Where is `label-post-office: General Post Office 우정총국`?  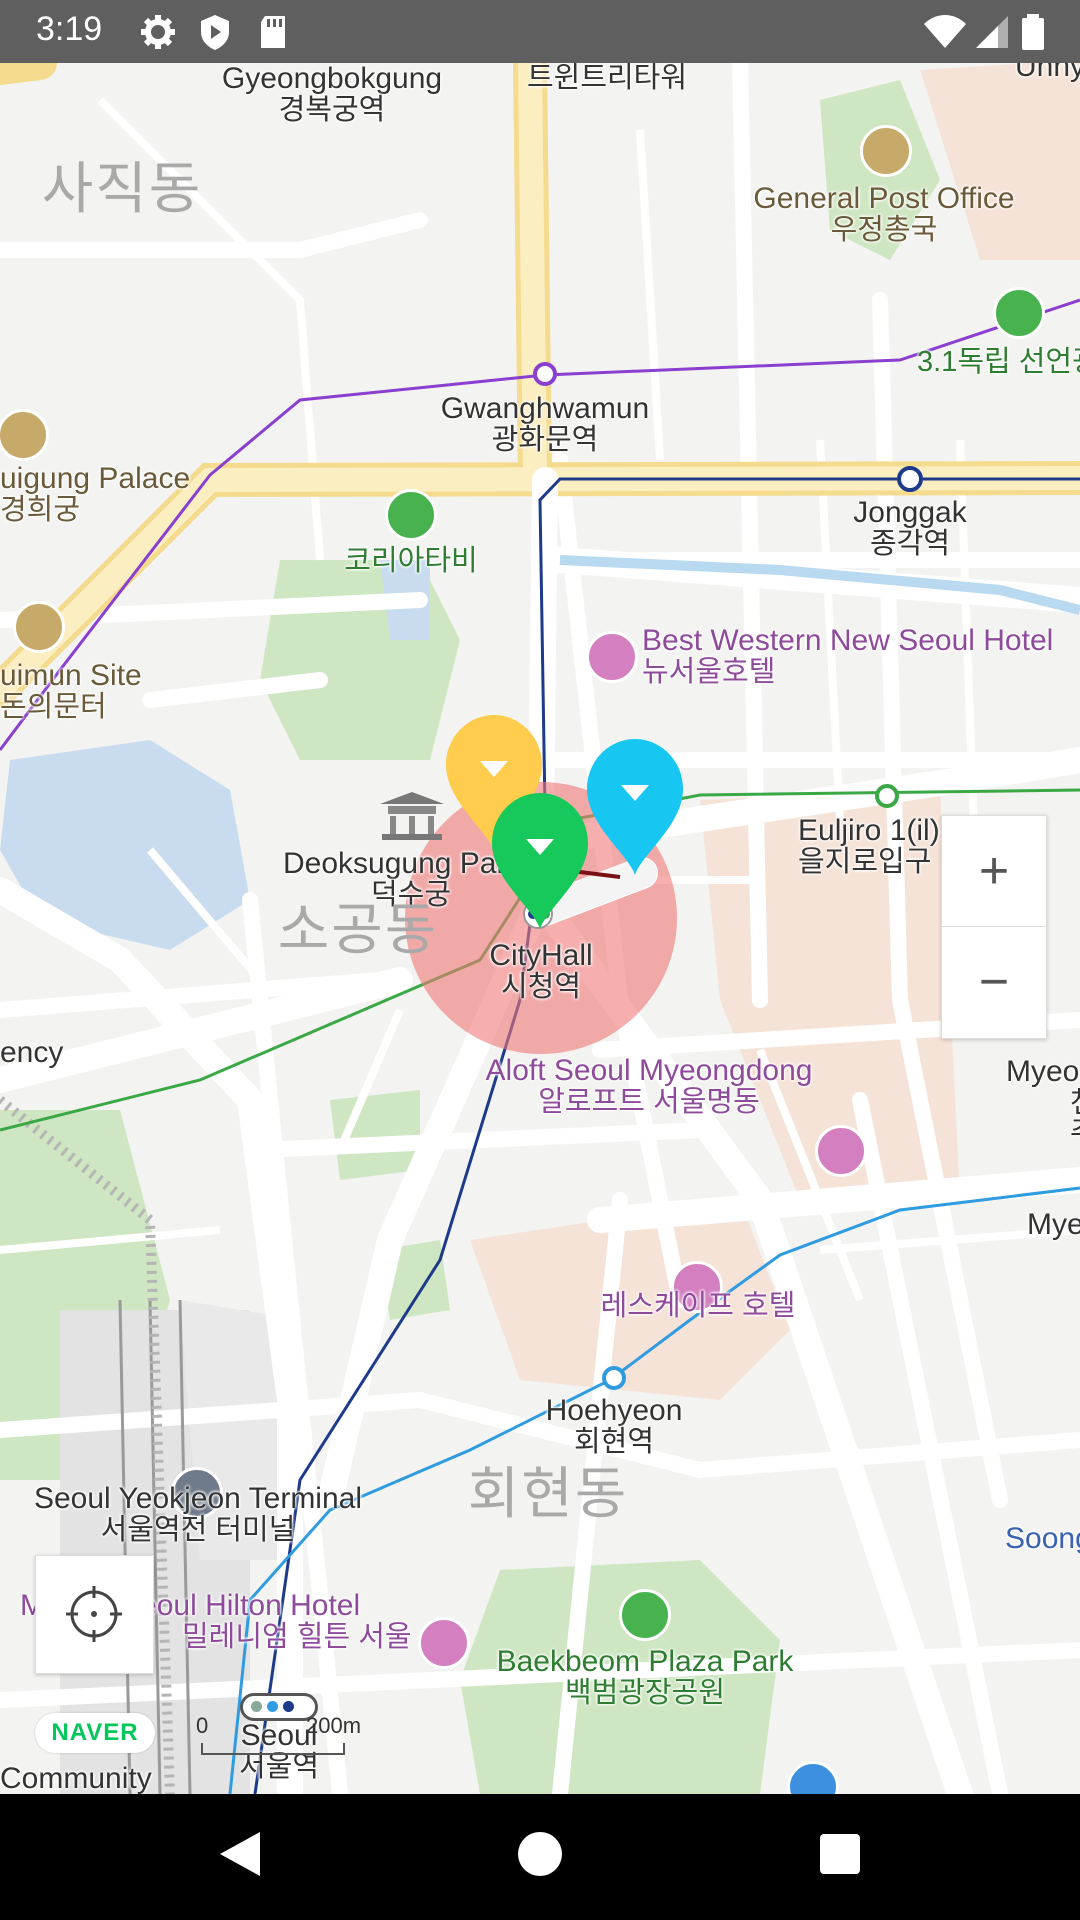
label-post-office: General Post Office 우정총국 is located at coordinates (883, 214).